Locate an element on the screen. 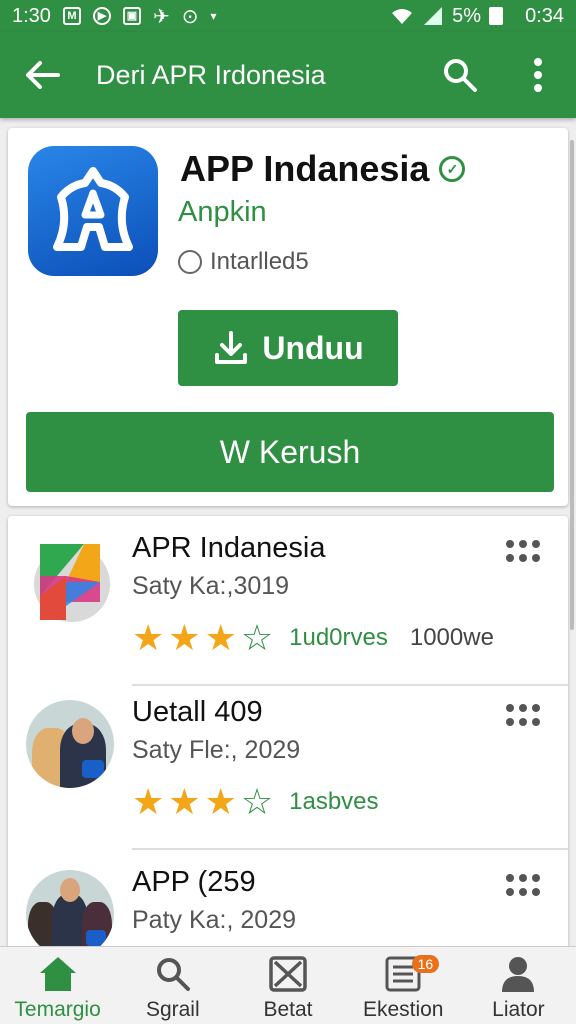  sync-icon: ⊙ is located at coordinates (190, 16).